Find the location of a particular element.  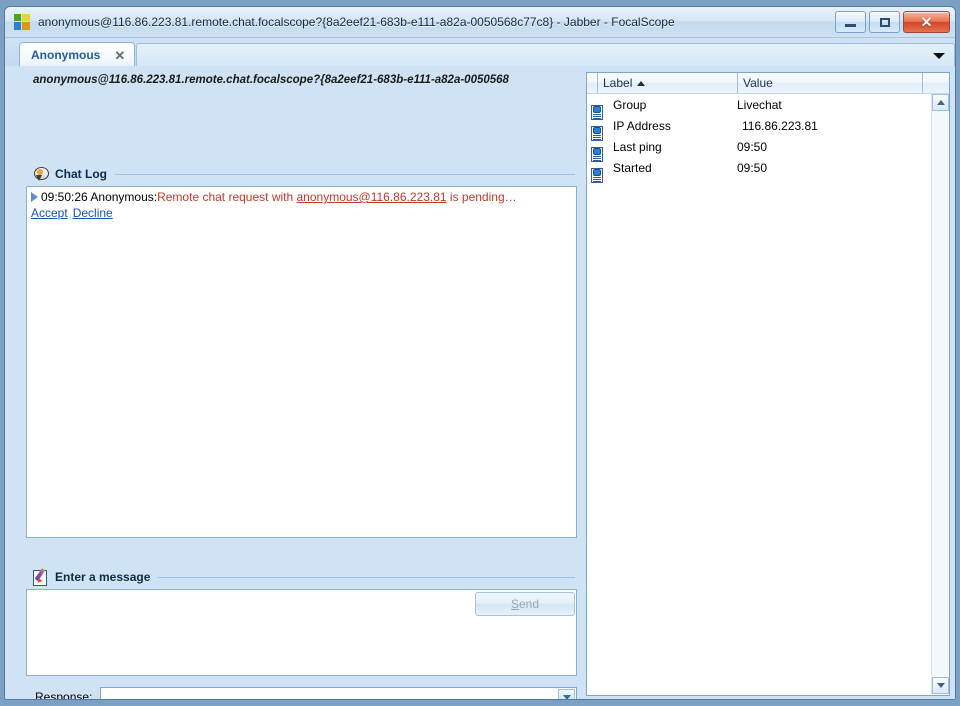

send-button: Send is located at coordinates (525, 604).